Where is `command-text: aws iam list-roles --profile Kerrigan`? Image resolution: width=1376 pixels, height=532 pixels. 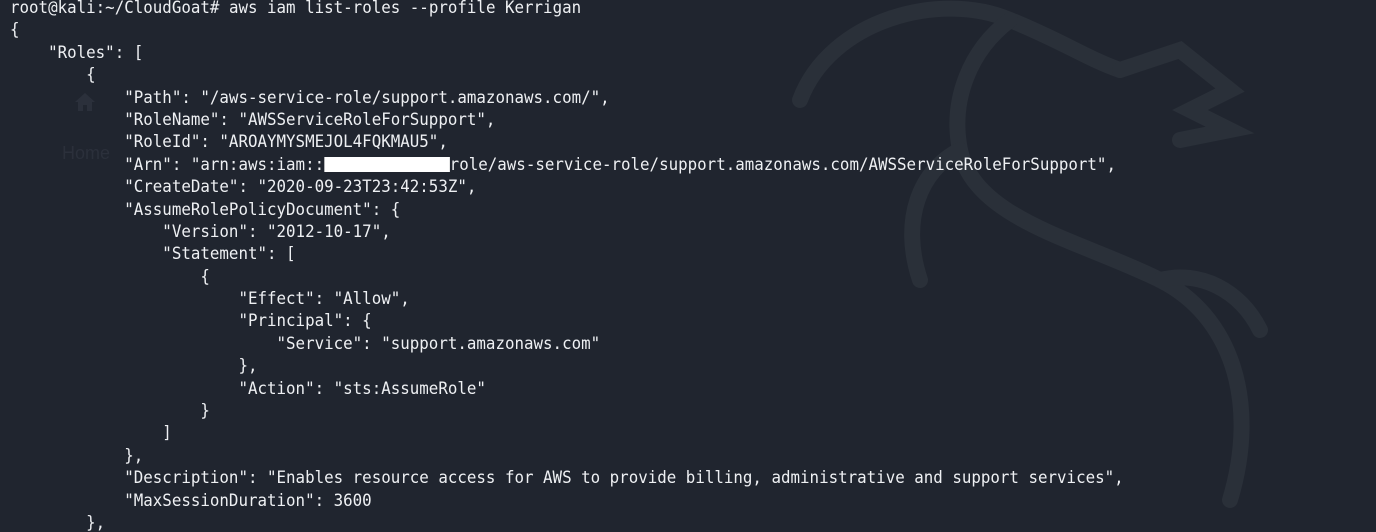
command-text: aws iam list-roles --profile Kerrigan is located at coordinates (405, 9).